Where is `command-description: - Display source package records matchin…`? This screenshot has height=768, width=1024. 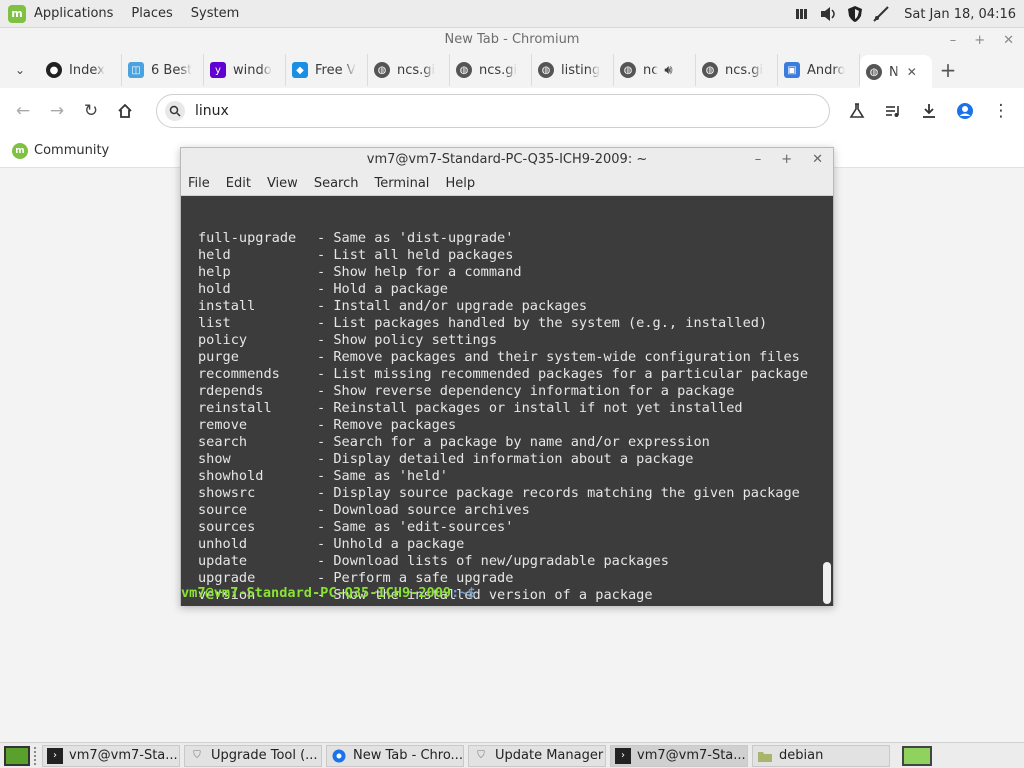
command-description: - Display source package records matchin… is located at coordinates (558, 493).